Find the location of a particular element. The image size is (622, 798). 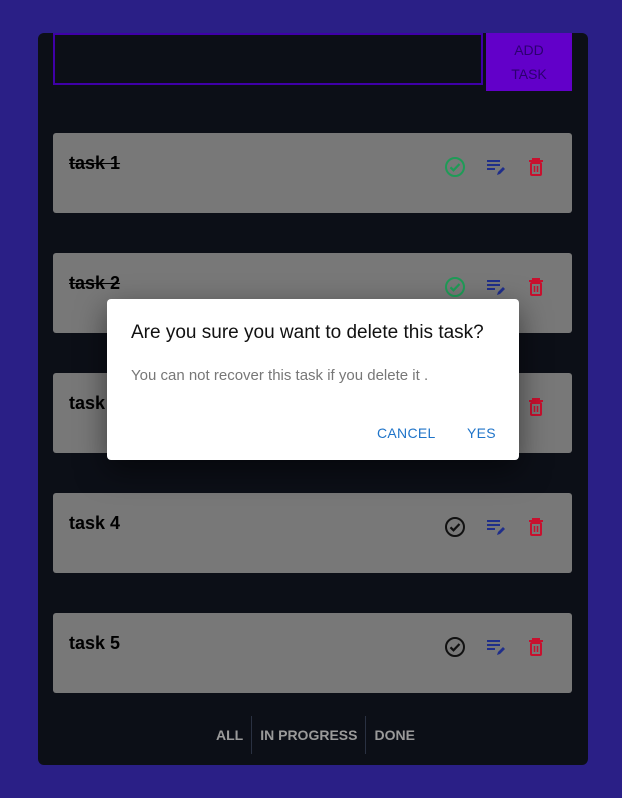

cancel-button: CANCEL is located at coordinates (406, 433).